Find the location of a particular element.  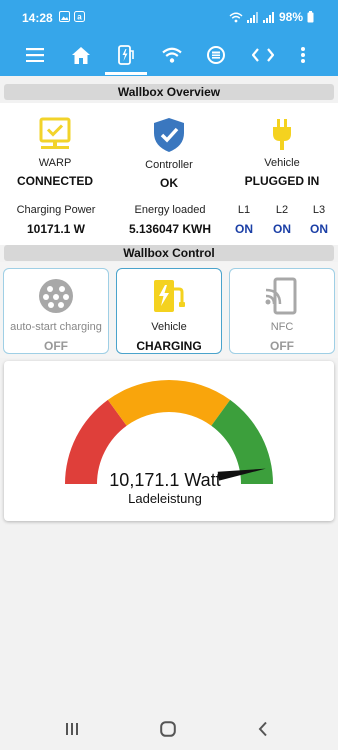

warp-label: WARP is located at coordinates (55, 163).